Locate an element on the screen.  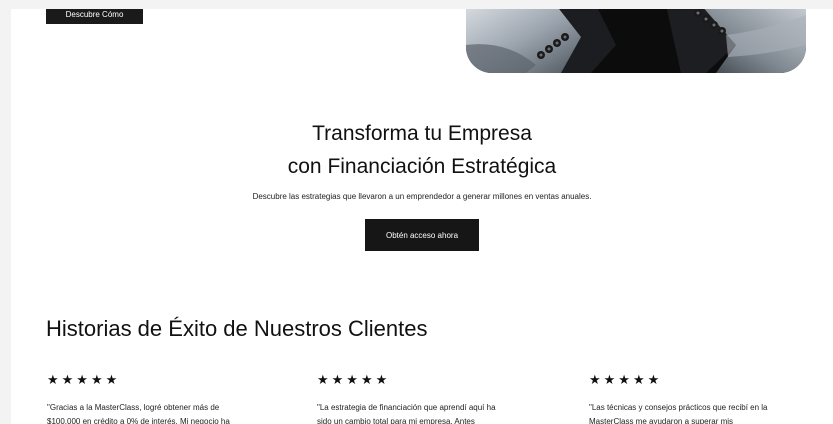
cta-title-line-1: Transforma tu Empresa is located at coordinates (422, 133).